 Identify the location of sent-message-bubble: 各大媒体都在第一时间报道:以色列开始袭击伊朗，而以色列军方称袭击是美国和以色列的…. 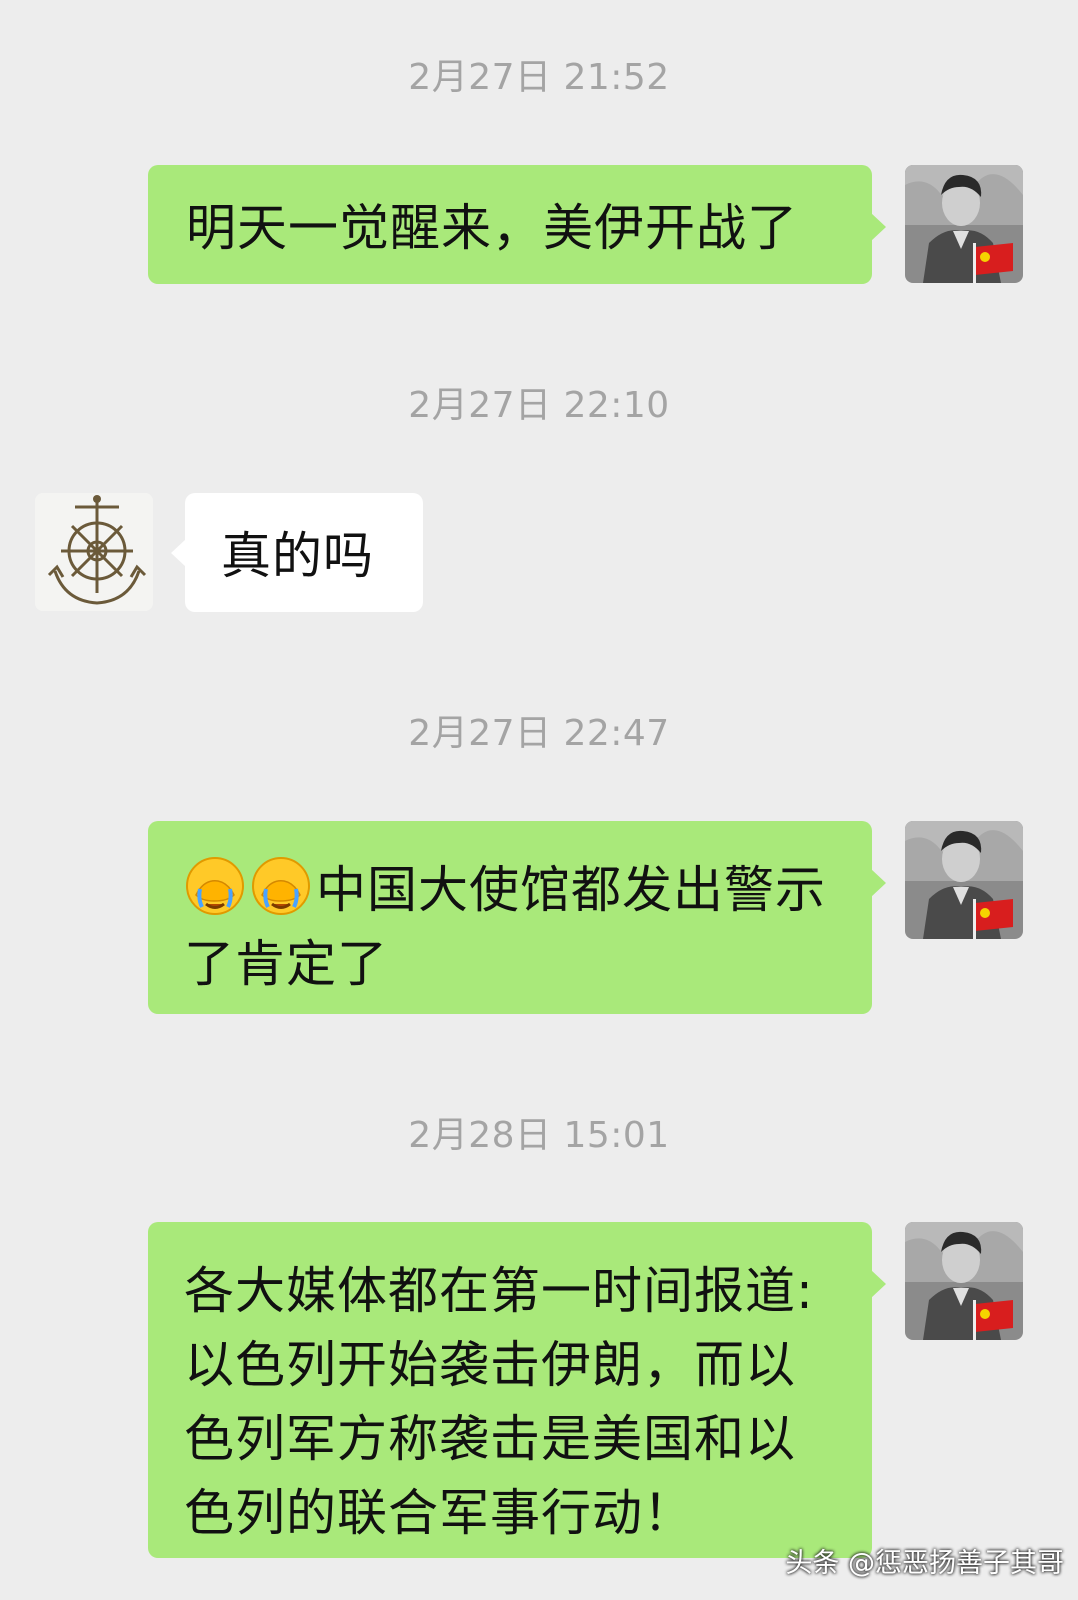
(517, 1390).